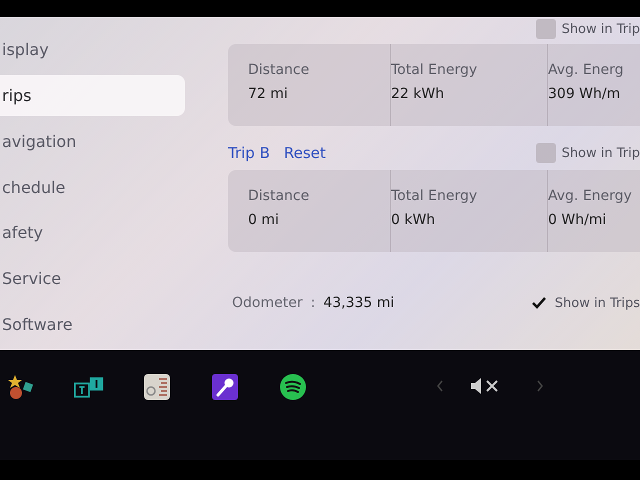  I want to click on sidebar-item: Software, so click(92, 325).